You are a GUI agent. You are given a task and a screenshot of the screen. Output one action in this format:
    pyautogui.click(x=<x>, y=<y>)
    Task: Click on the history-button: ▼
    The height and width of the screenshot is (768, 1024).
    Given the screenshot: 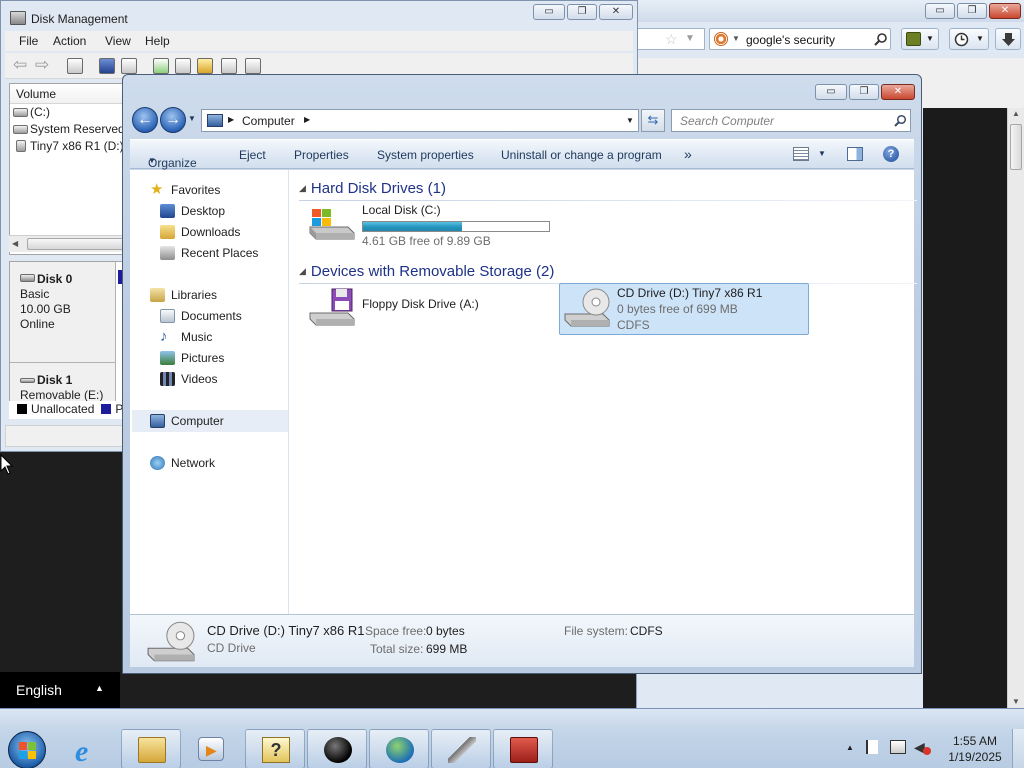 What is the action you would take?
    pyautogui.click(x=969, y=39)
    